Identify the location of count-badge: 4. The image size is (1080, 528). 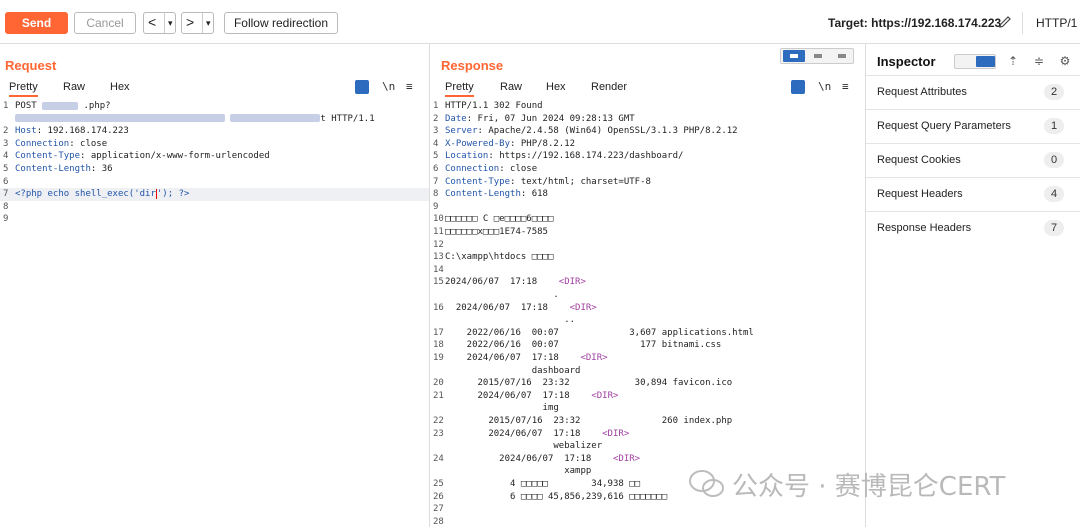
(1054, 194).